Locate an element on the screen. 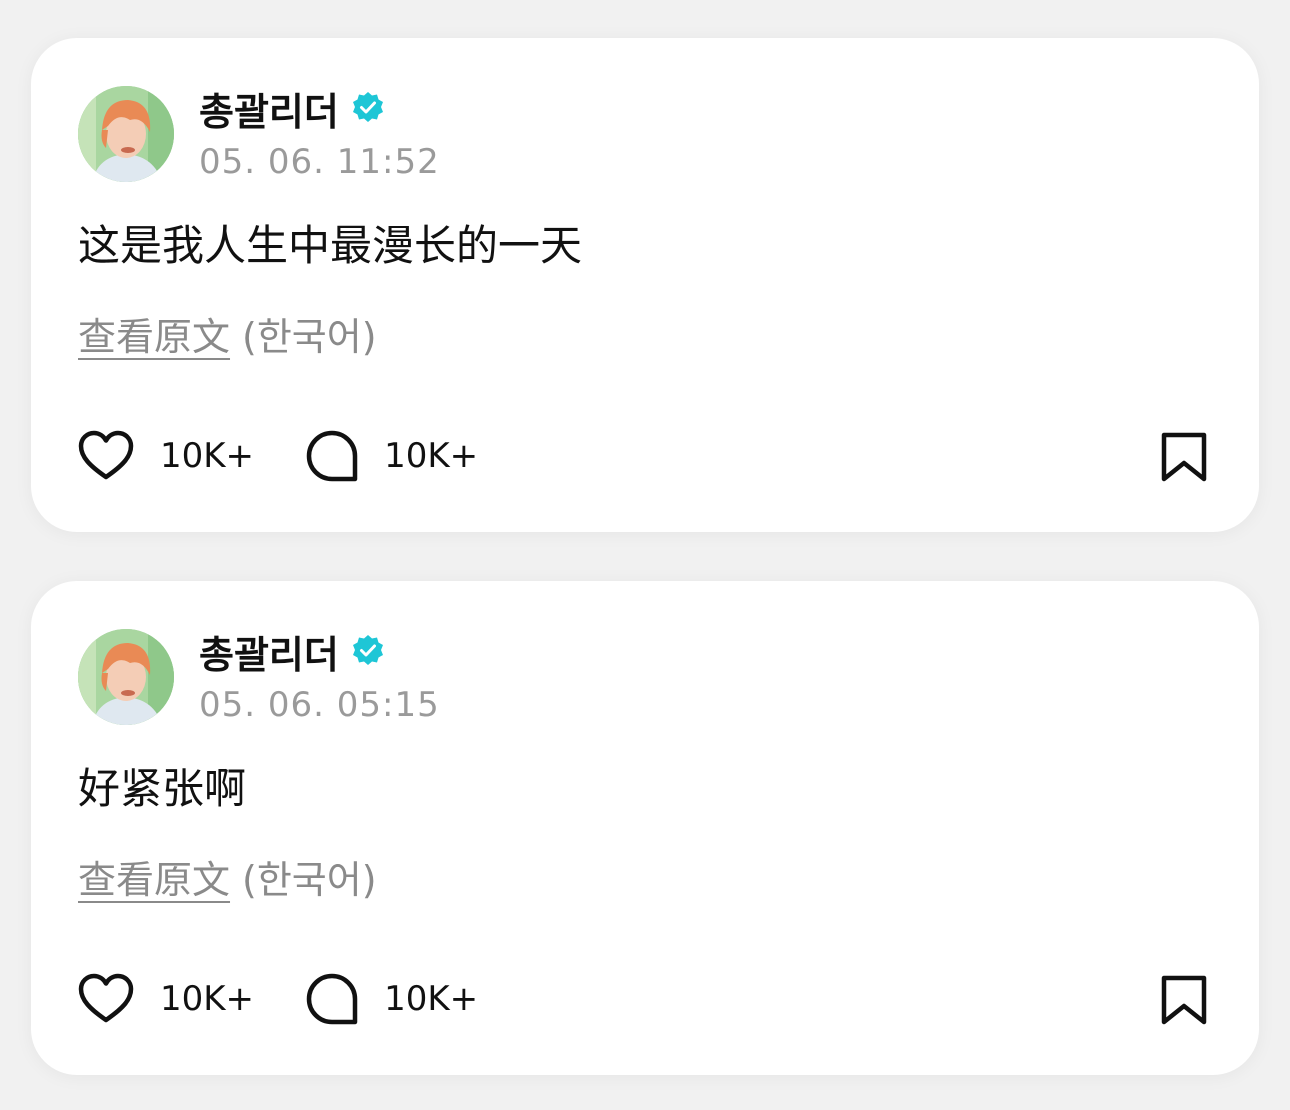 The image size is (1290, 1110). post-timestamp: 05. 06. 11:52 is located at coordinates (319, 162).